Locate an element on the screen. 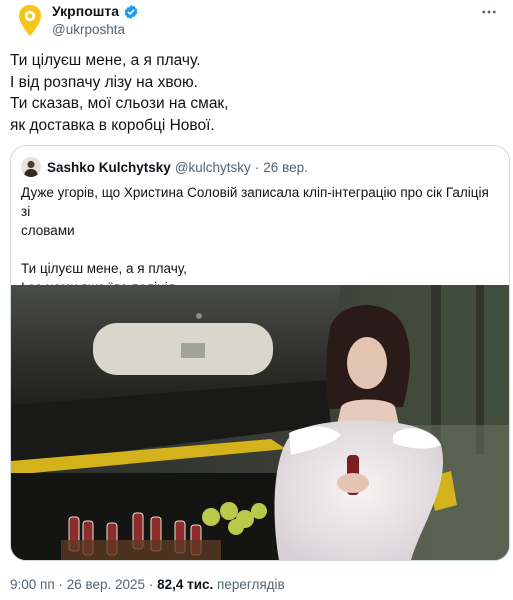 Image resolution: width=513 pixels, height=600 pixels. quote-header: Sashko Kulchytsky @kulchytsky · 26 вер. is located at coordinates (164, 167).